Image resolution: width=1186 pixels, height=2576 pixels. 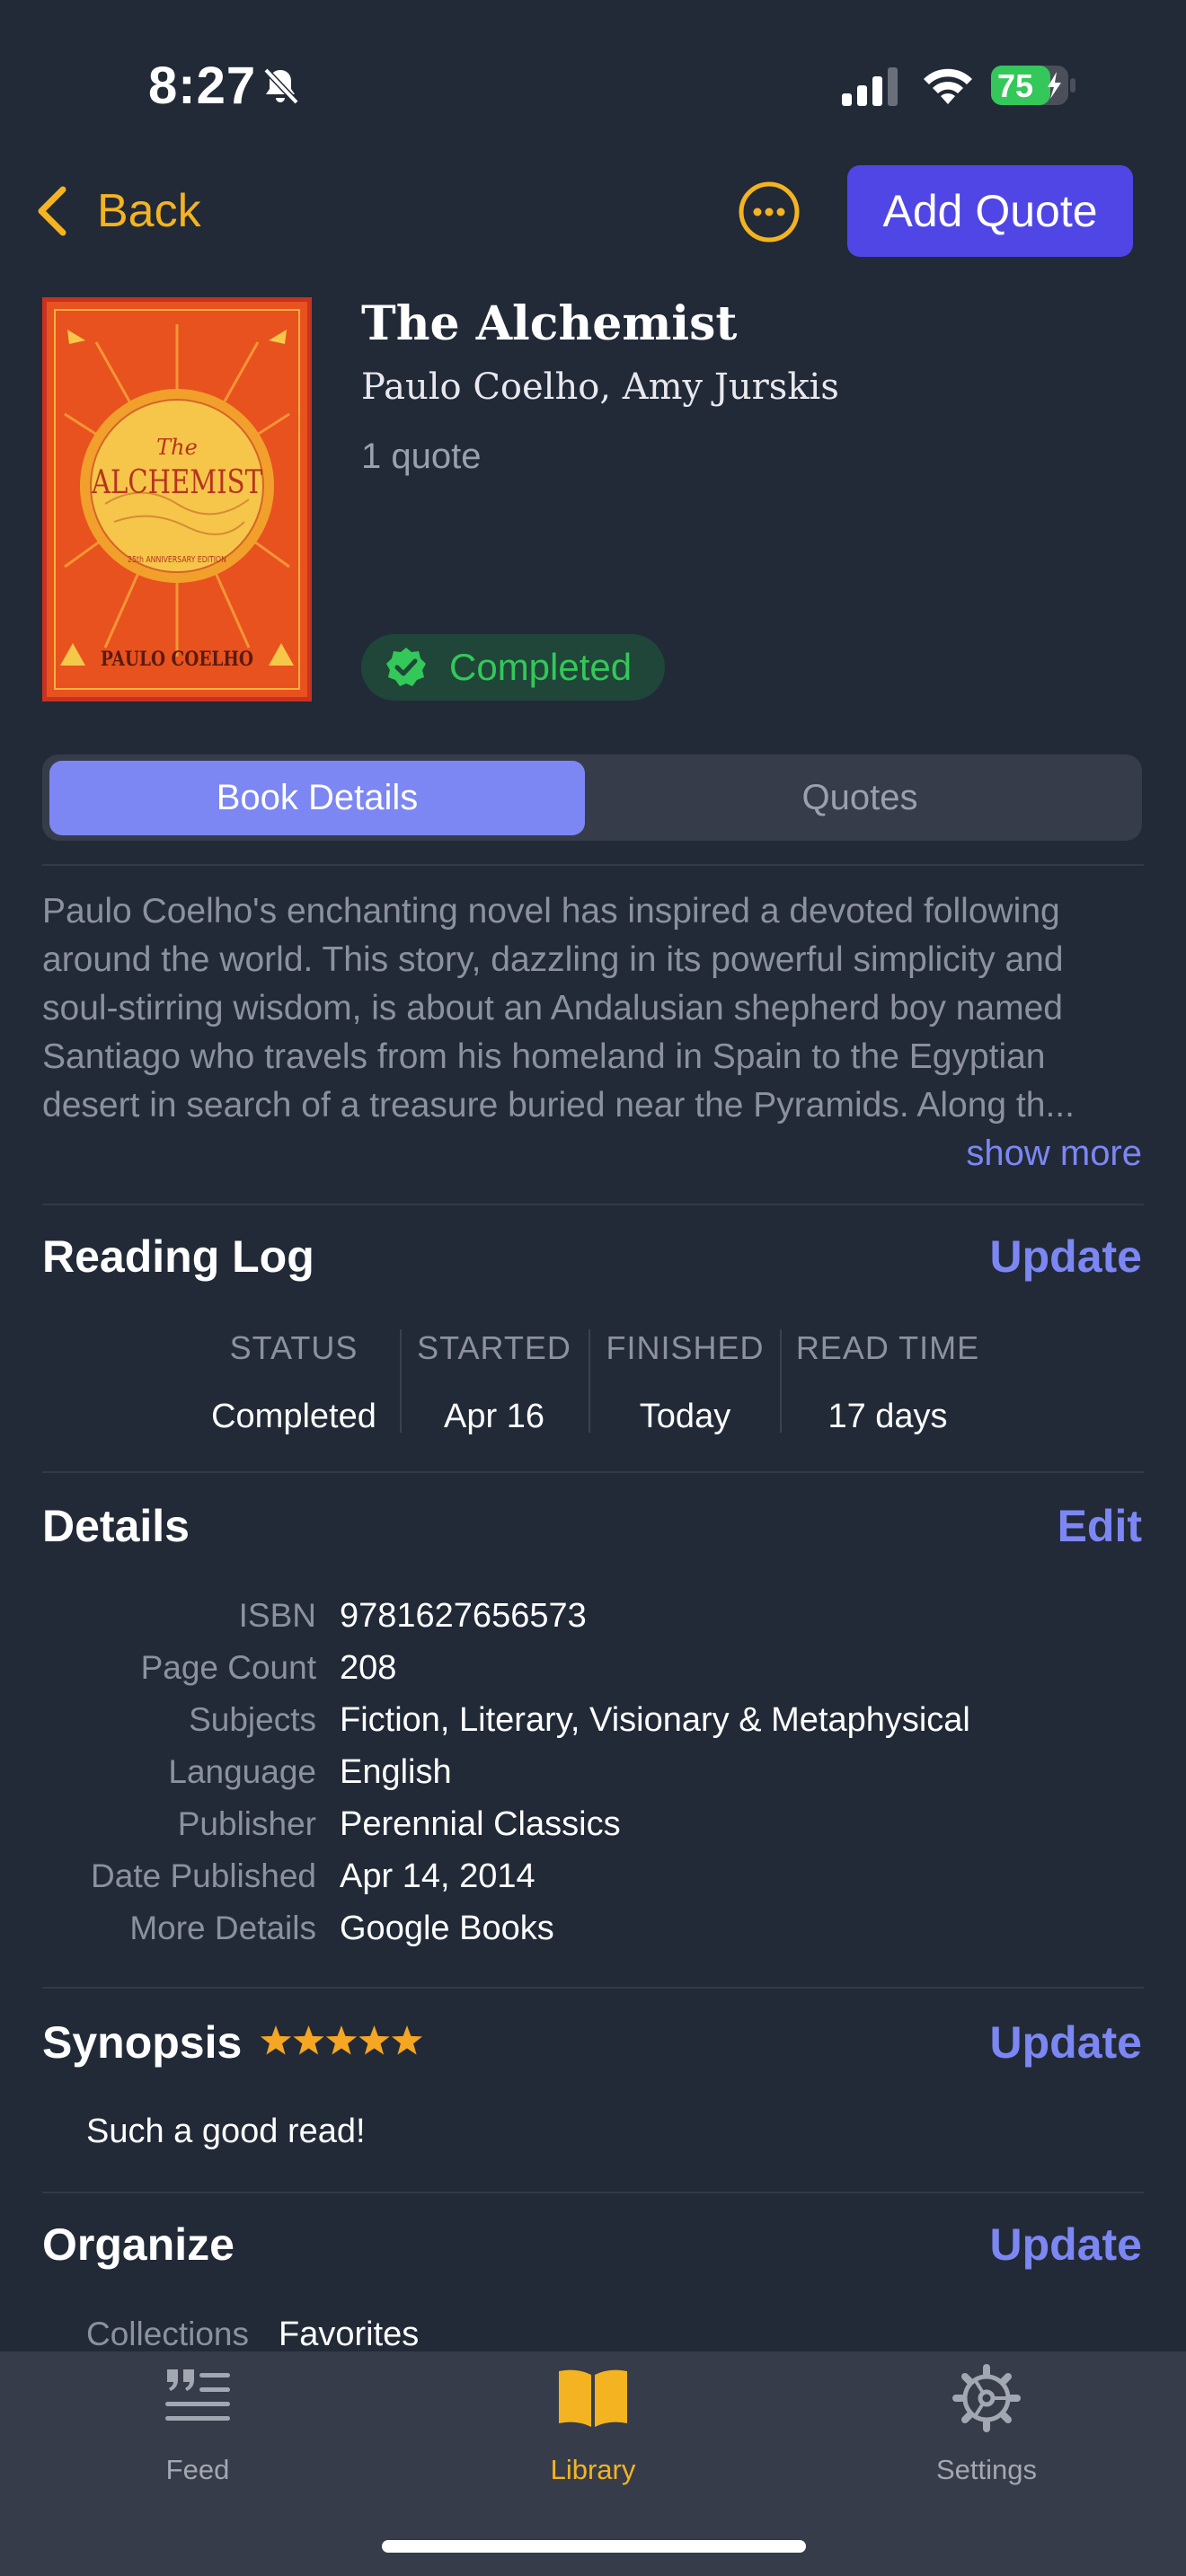 What do you see at coordinates (421, 456) in the screenshot?
I see `quote-count: 1 quote` at bounding box center [421, 456].